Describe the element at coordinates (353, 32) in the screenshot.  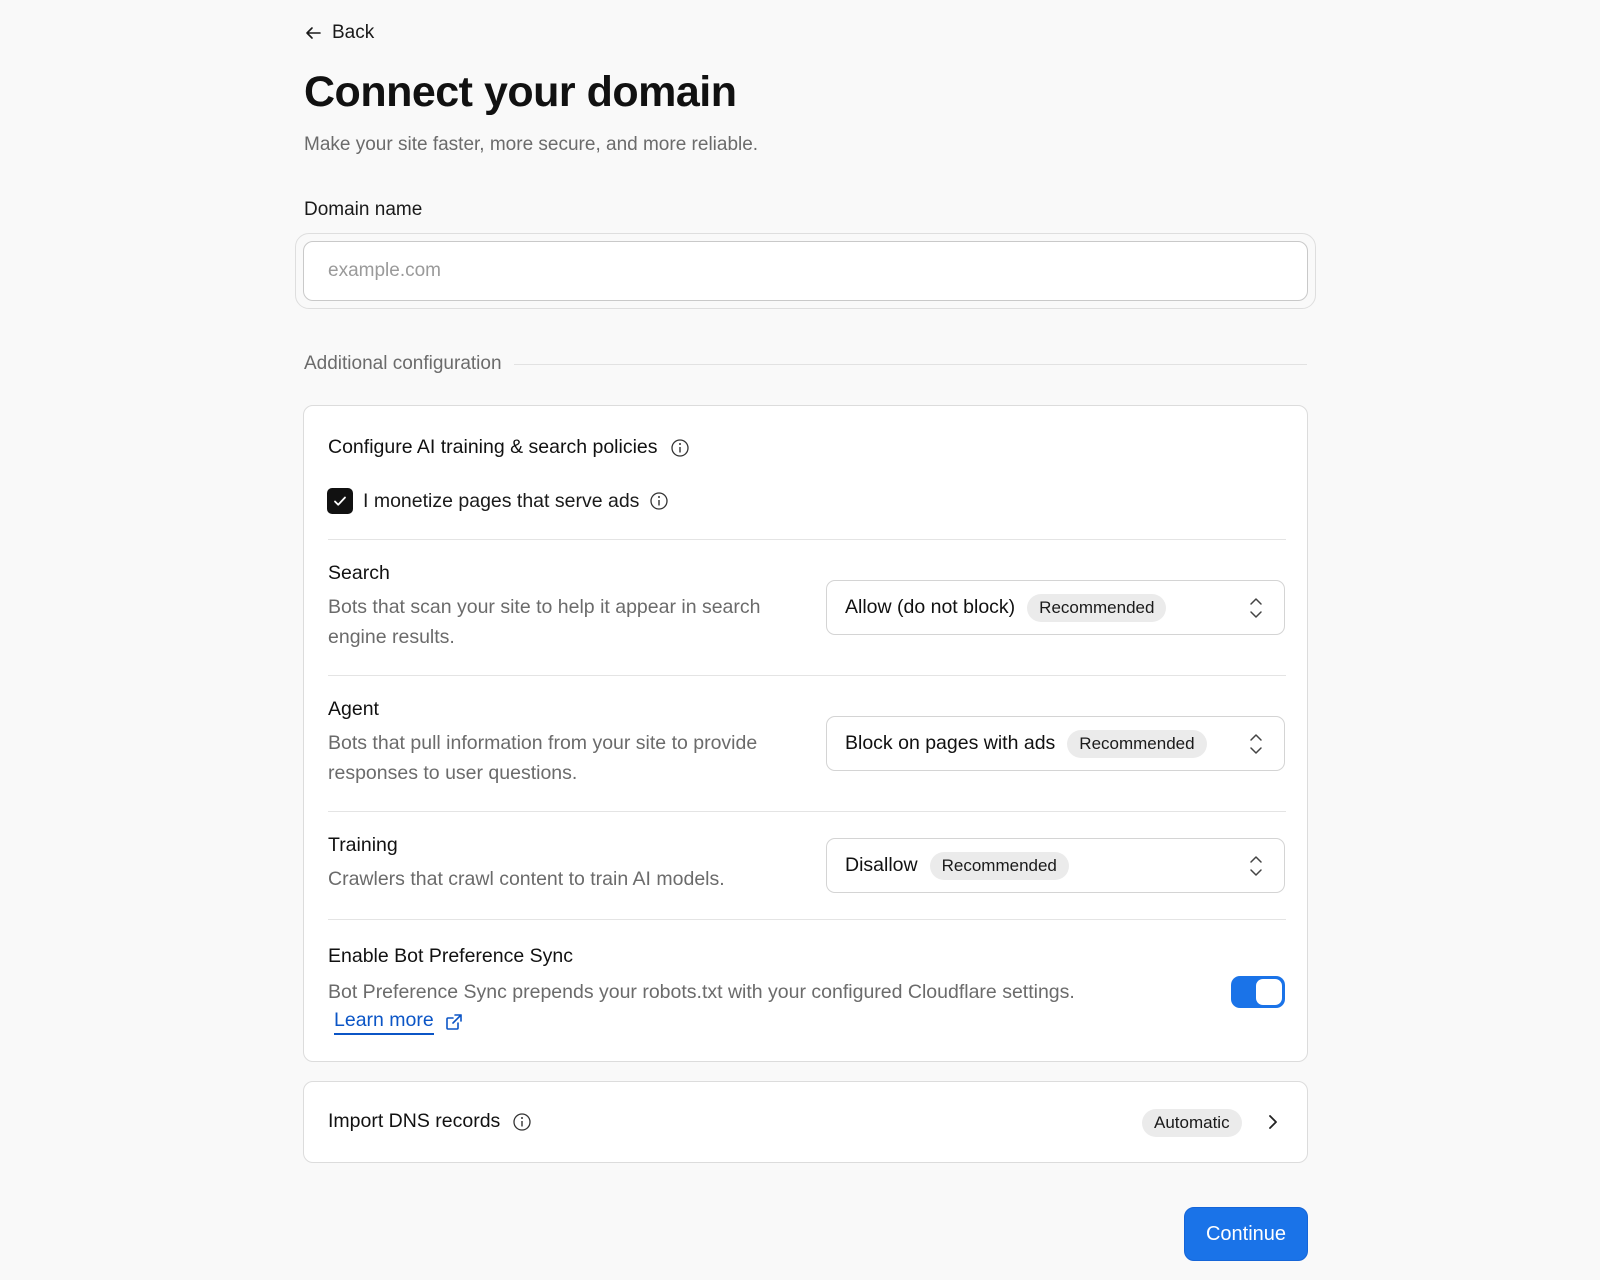
I see `back-label: Back` at that location.